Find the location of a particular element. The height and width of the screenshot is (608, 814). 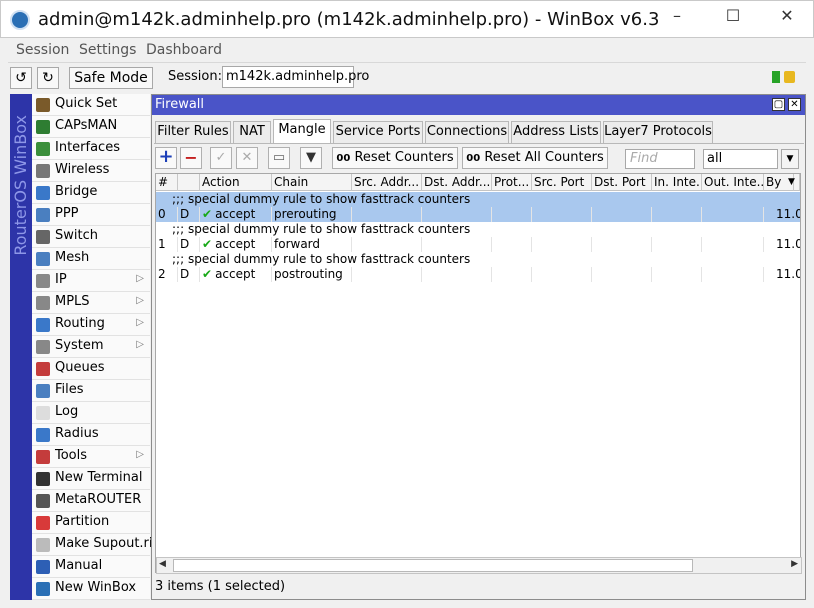

sidebar-item-capsman: CAPsMAN is located at coordinates (91, 127).